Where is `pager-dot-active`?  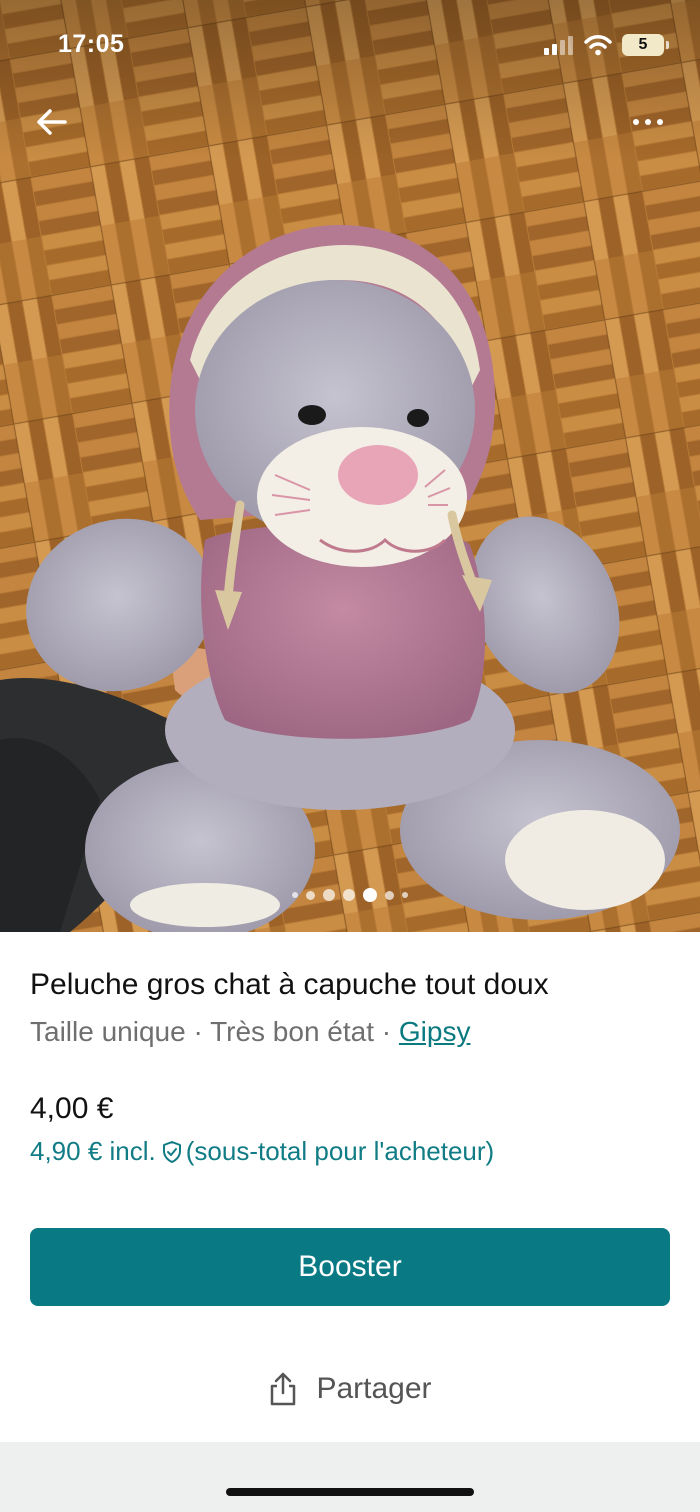
pager-dot-active is located at coordinates (370, 895).